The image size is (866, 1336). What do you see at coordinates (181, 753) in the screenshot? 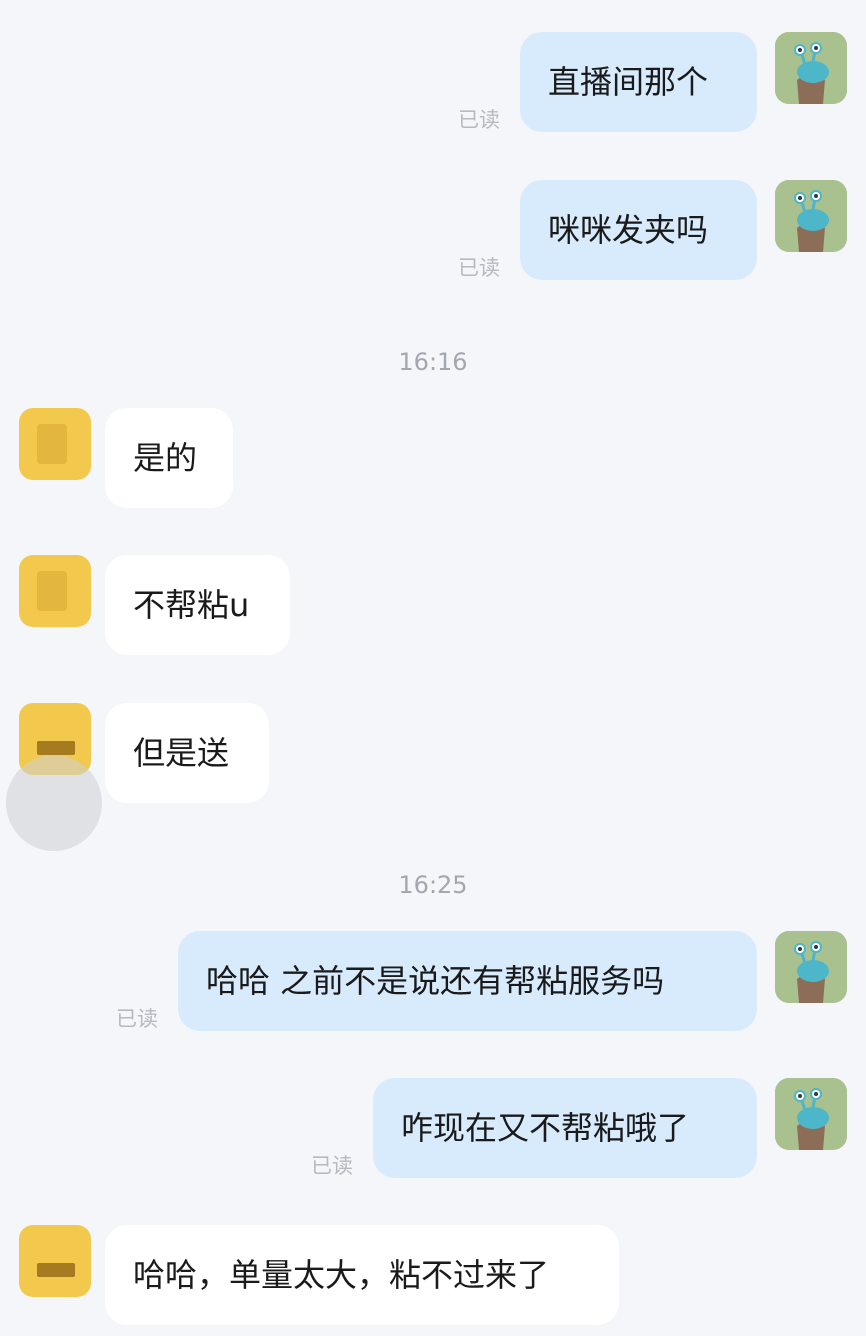
I see `message-text: 但是送` at bounding box center [181, 753].